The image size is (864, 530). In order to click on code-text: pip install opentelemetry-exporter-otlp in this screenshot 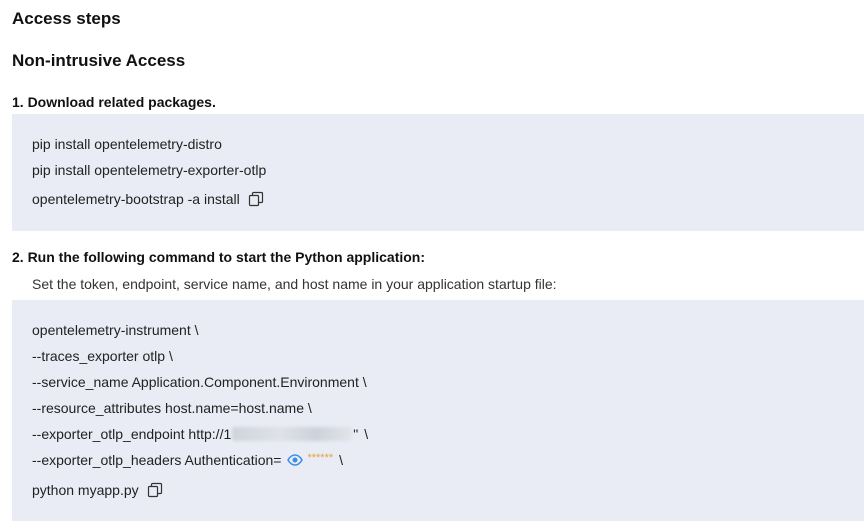, I will do `click(149, 170)`.